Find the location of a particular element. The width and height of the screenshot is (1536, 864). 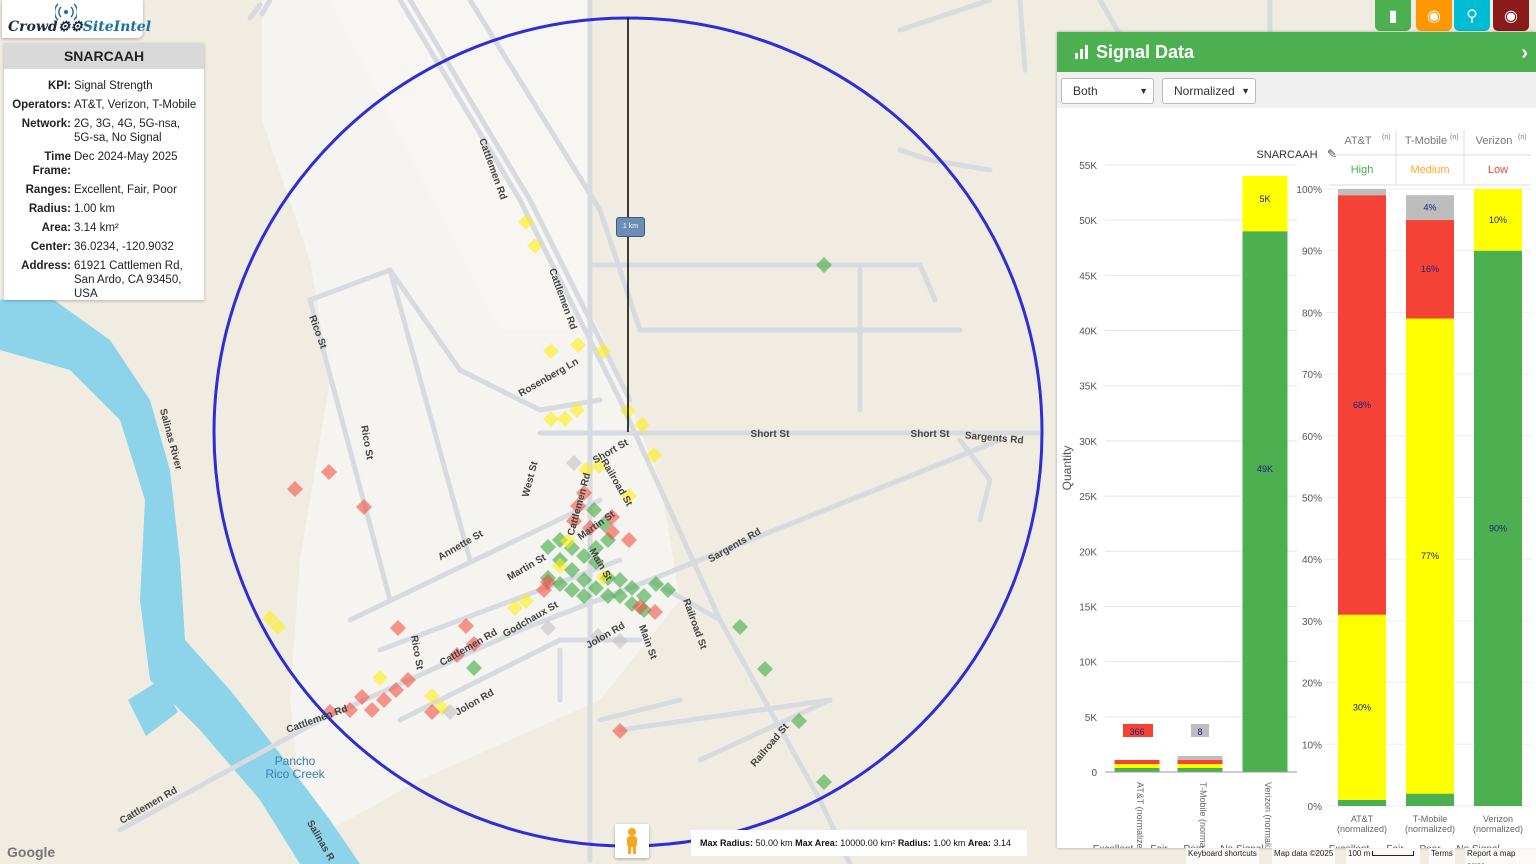

info-value: Excellent, Fair, Poor is located at coordinates (125, 190).